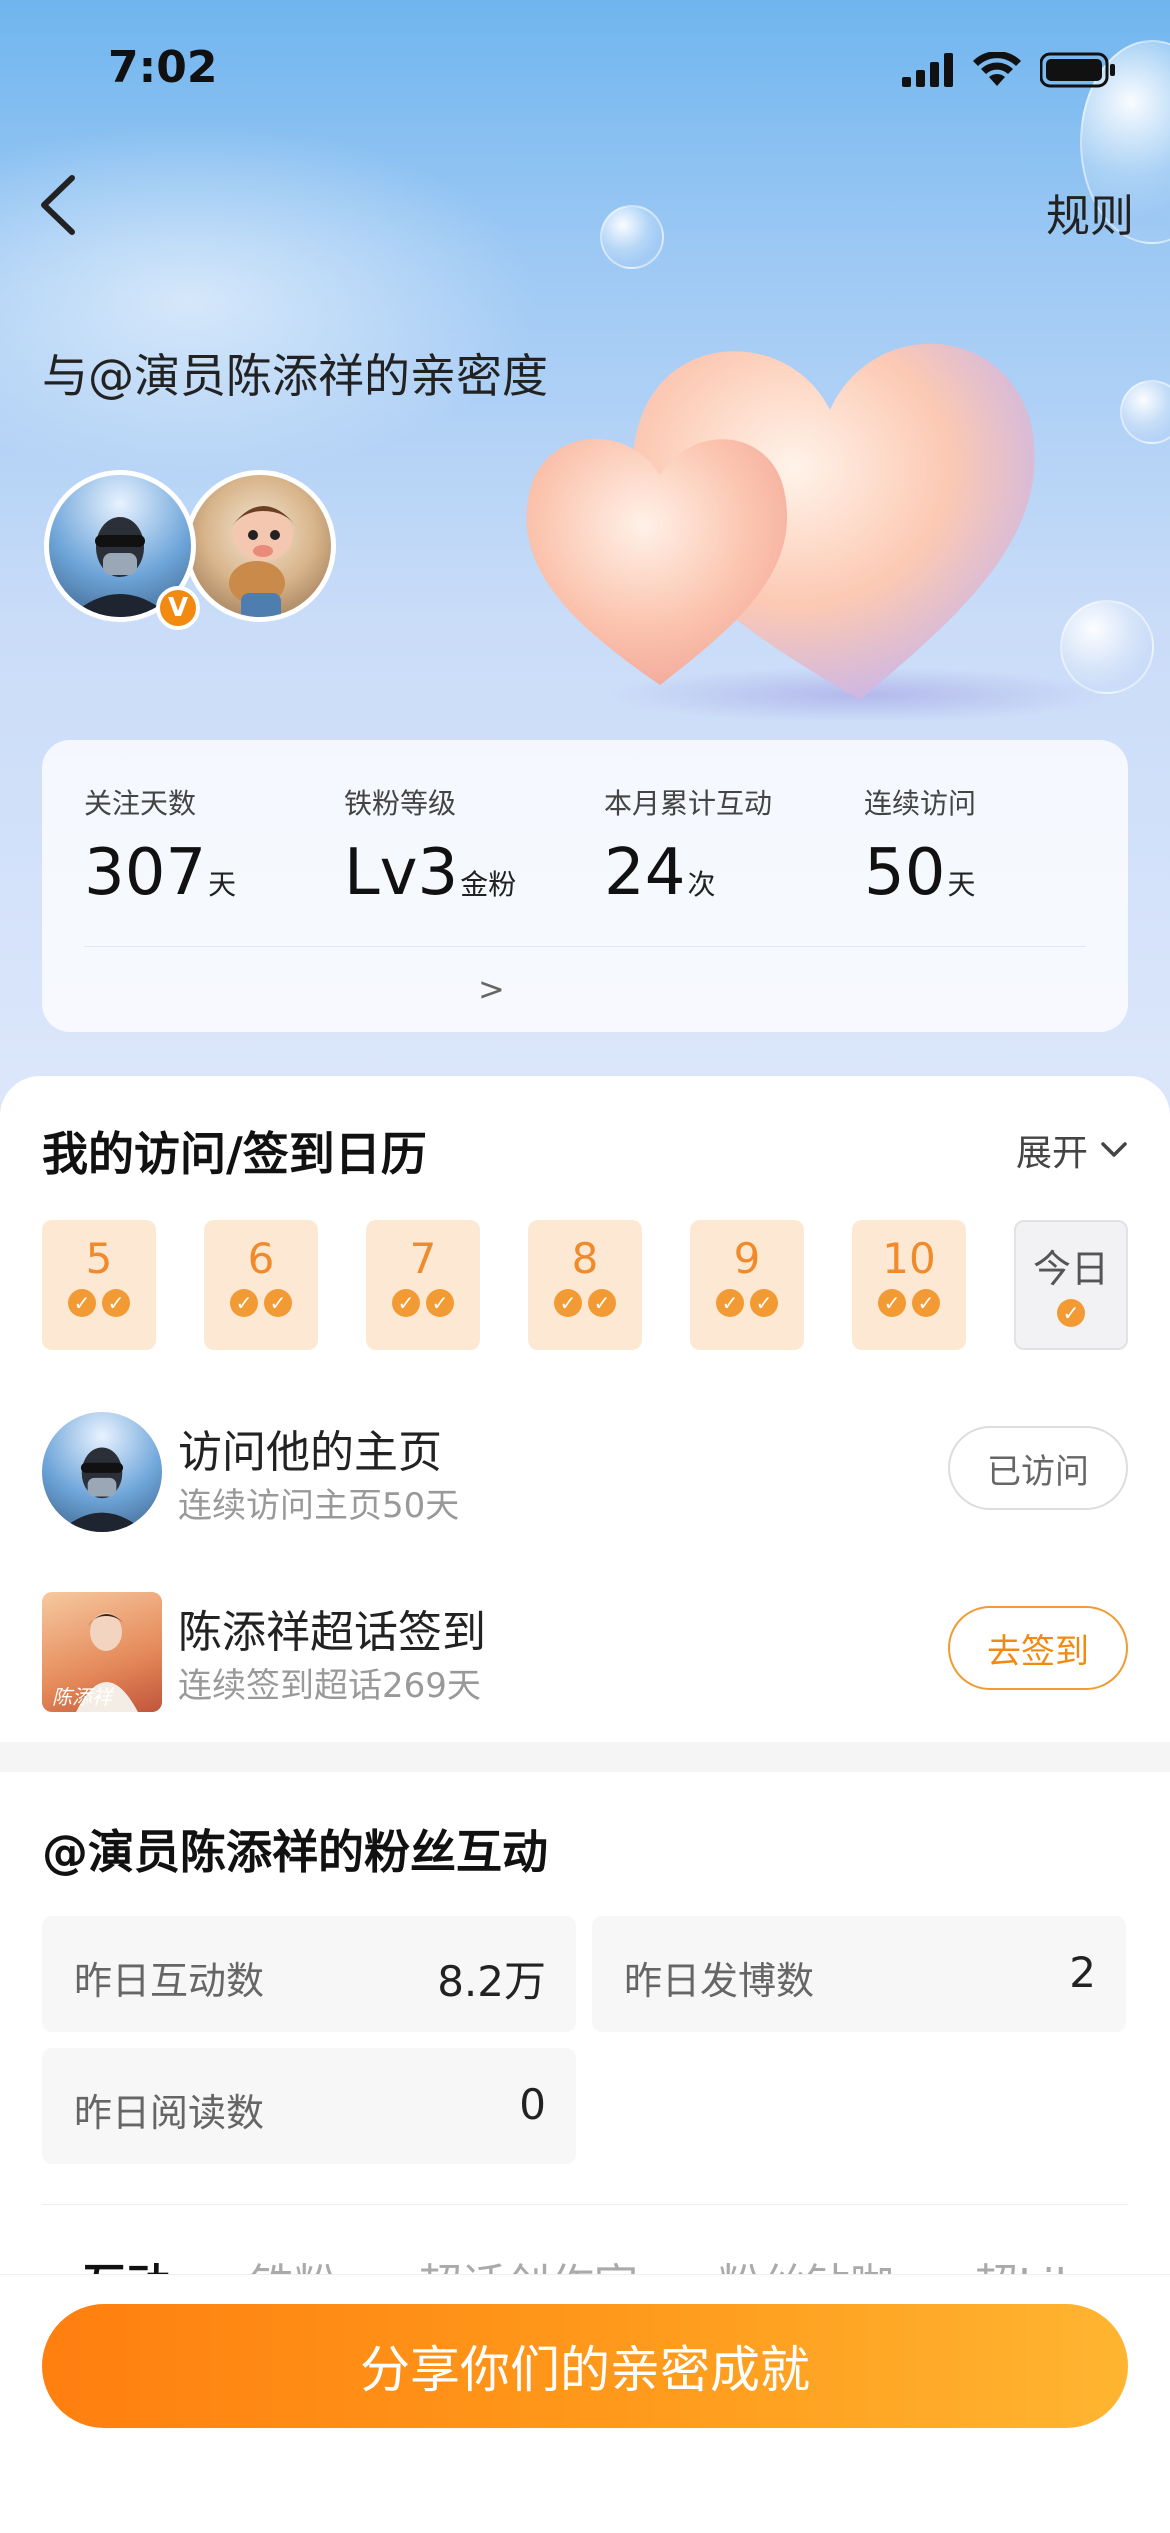  What do you see at coordinates (261, 1258) in the screenshot?
I see `calendar-day-number: 6` at bounding box center [261, 1258].